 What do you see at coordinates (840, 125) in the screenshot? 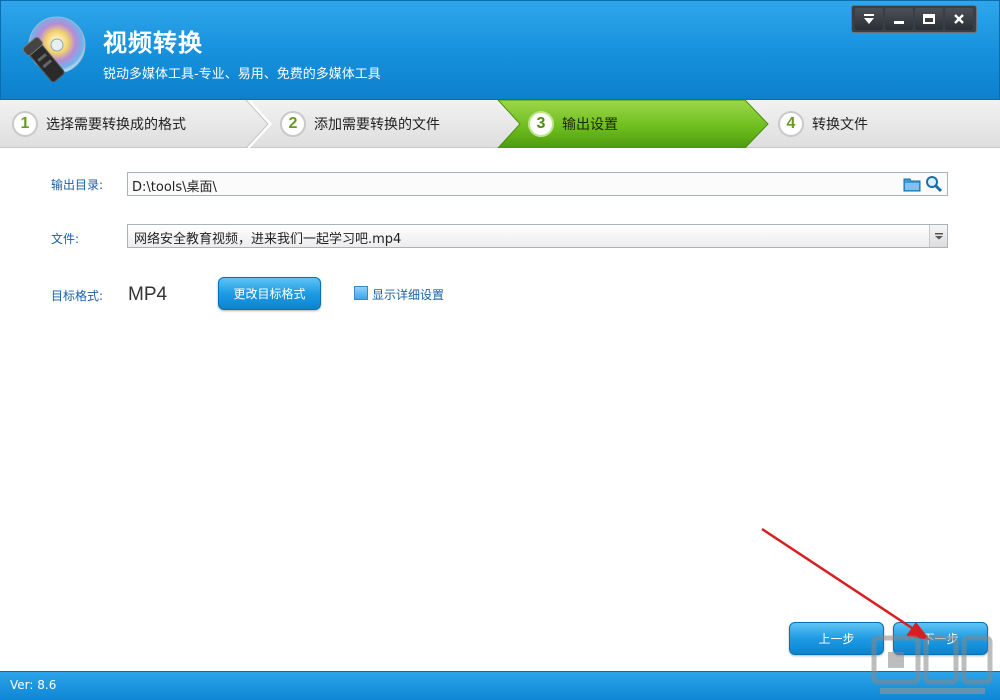
I see `step-label: 转换文件` at bounding box center [840, 125].